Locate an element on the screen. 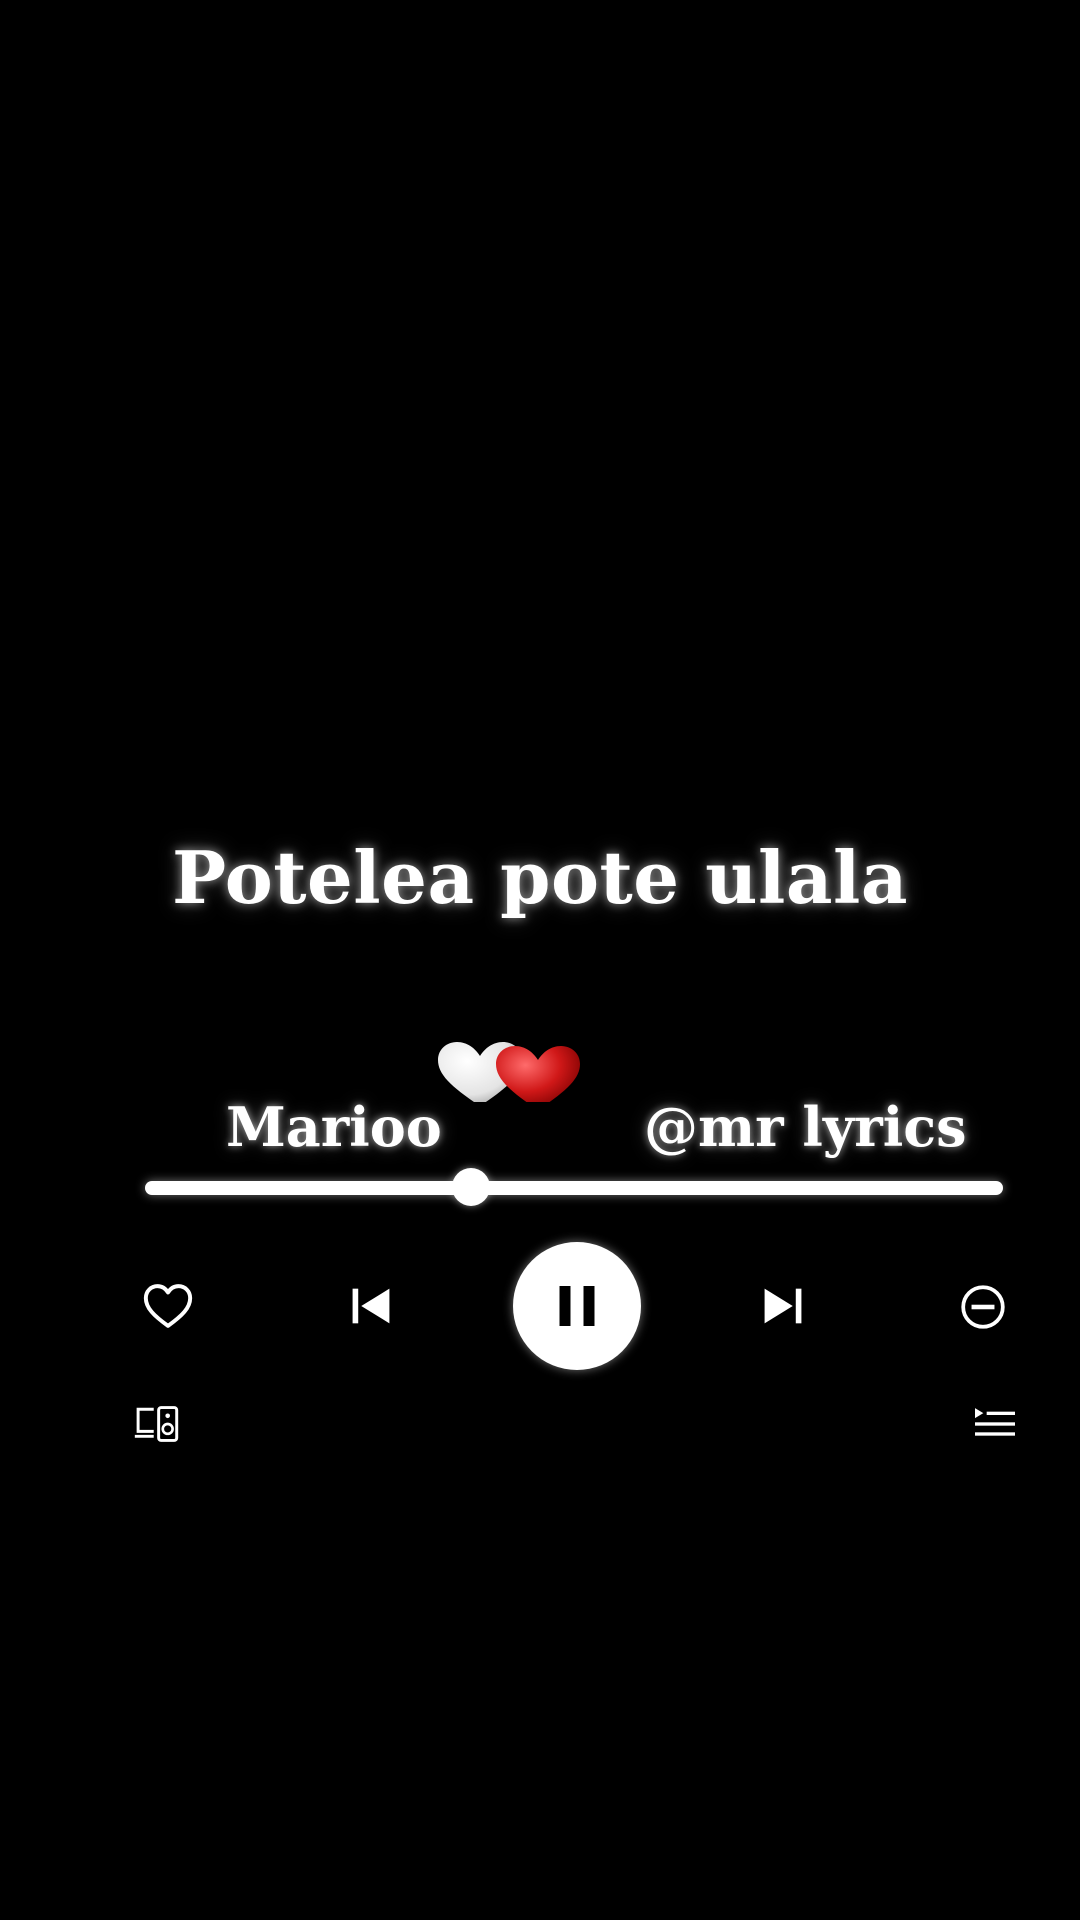  like-button is located at coordinates (168, 1306).